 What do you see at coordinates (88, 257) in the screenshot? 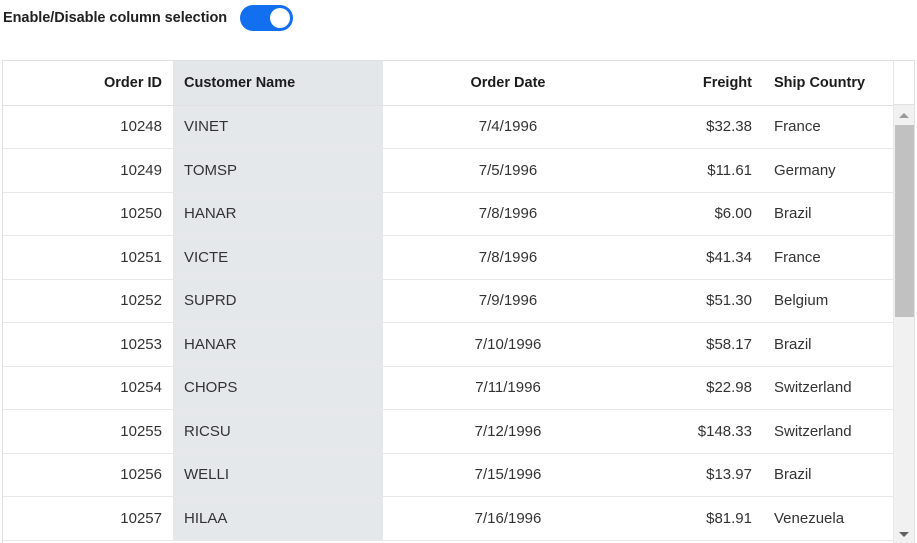
I see `cell-order-id: 10251` at bounding box center [88, 257].